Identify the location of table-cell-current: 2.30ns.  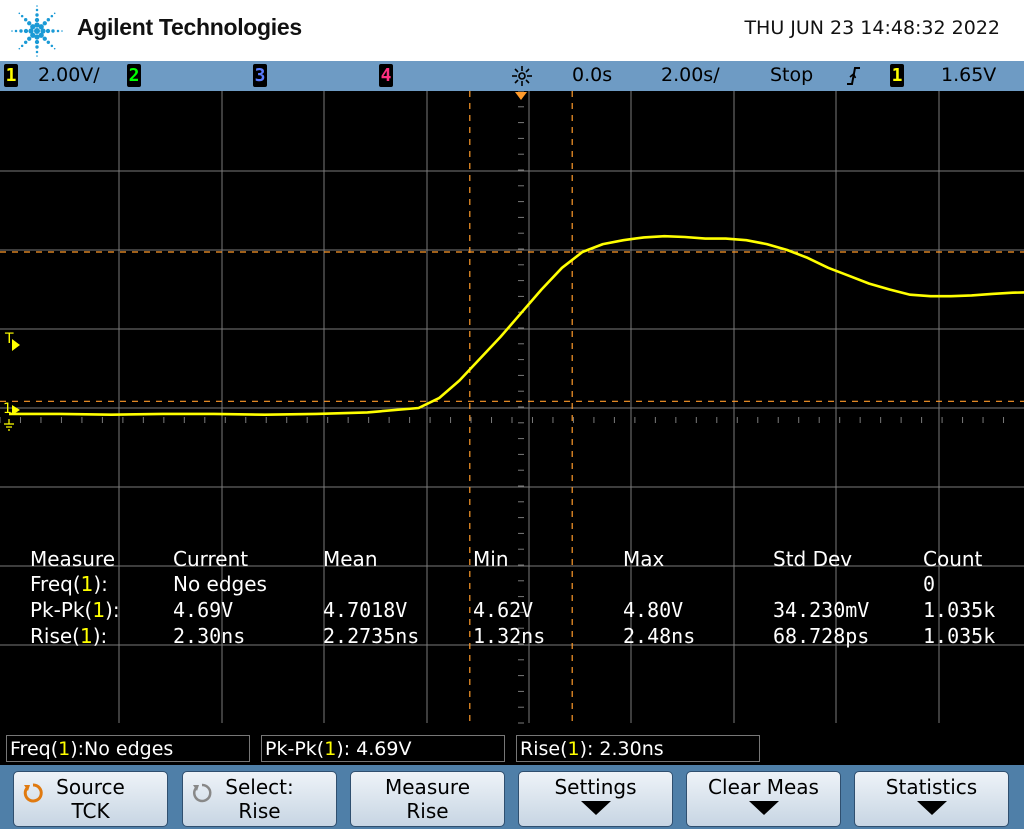
(209, 636).